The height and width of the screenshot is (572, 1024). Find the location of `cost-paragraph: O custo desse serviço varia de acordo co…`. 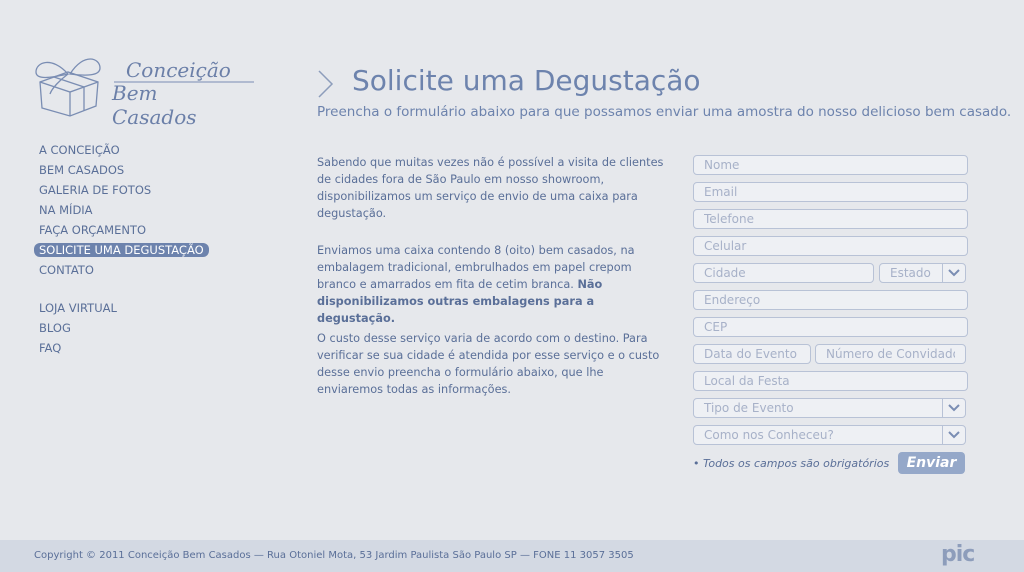

cost-paragraph: O custo desse serviço varia de acordo co… is located at coordinates (488, 364).